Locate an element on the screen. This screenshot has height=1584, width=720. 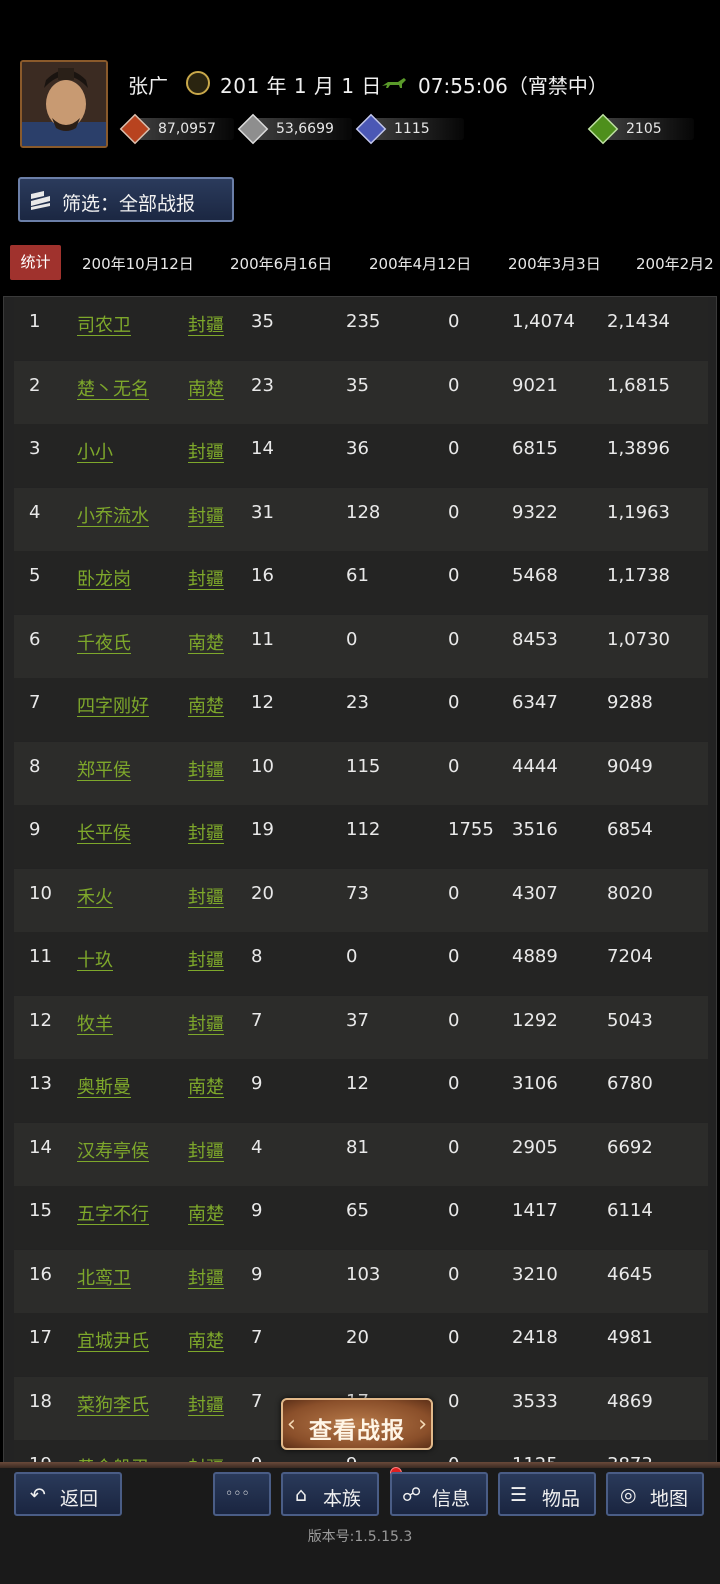
table-row: 11 十玖 封疆 8 0 0 4889 7204 is located at coordinates (361, 963).